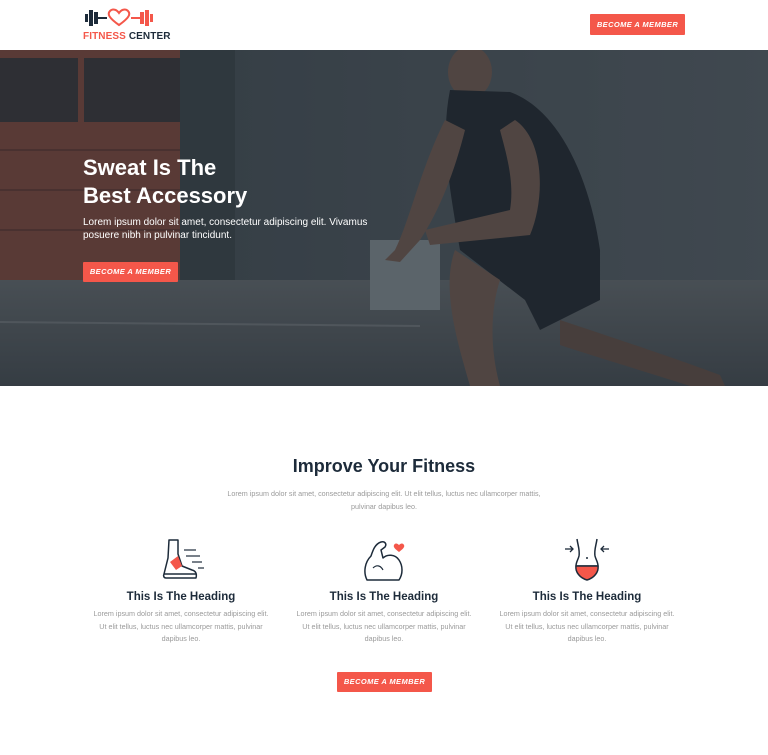  Describe the element at coordinates (587, 559) in the screenshot. I see `waist-measure-icon` at that location.